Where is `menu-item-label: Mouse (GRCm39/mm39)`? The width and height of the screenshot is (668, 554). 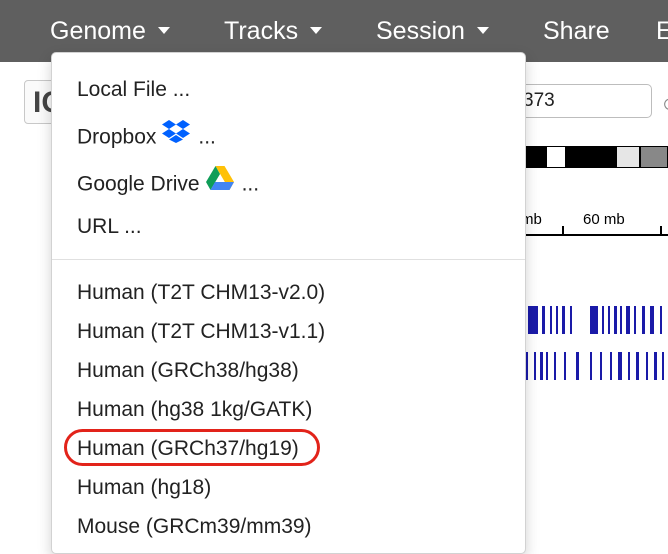
menu-item-label: Mouse (GRCm39/mm39) is located at coordinates (194, 526).